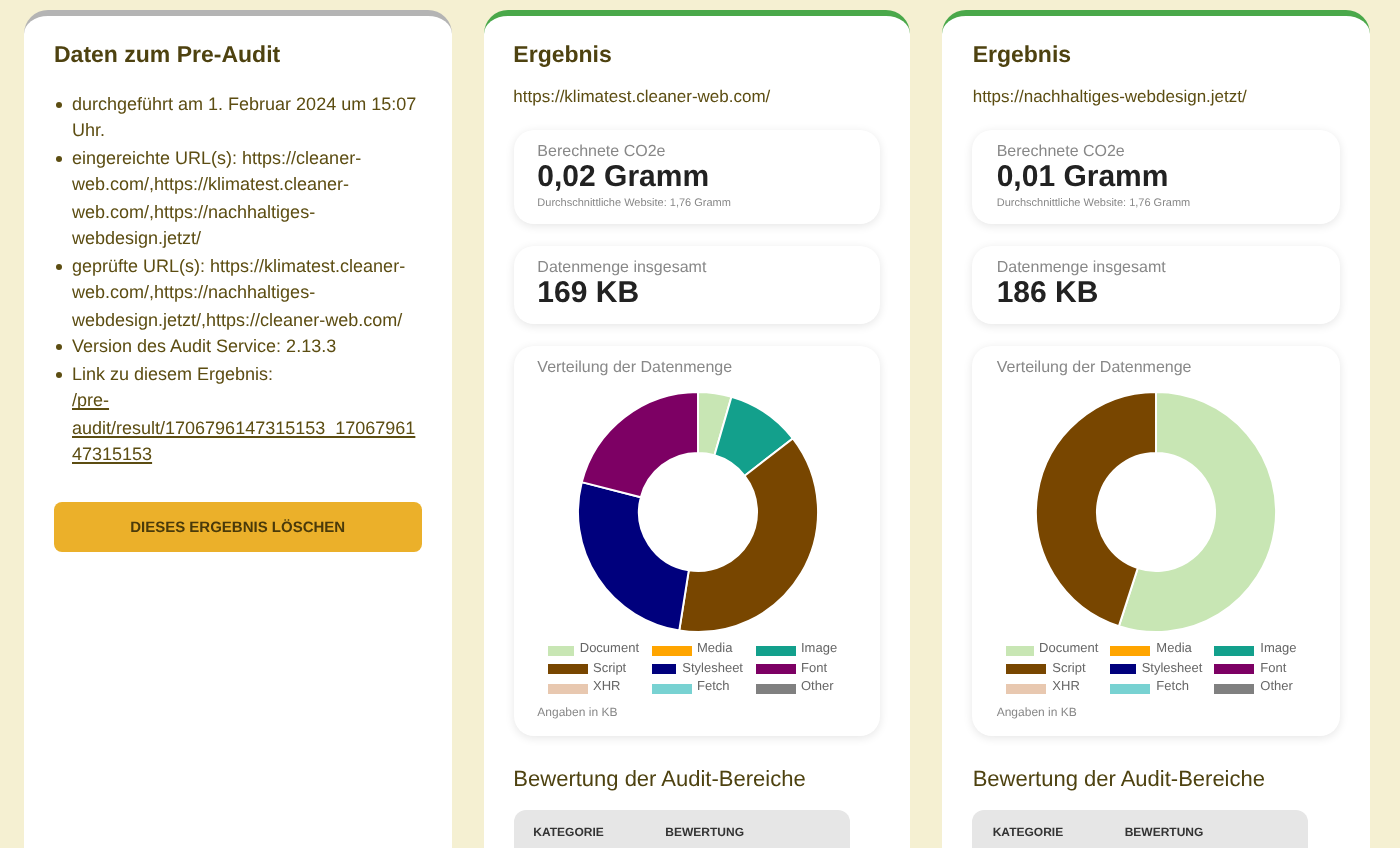 The height and width of the screenshot is (848, 1400). I want to click on stat-value: 186 KB, so click(1048, 295).